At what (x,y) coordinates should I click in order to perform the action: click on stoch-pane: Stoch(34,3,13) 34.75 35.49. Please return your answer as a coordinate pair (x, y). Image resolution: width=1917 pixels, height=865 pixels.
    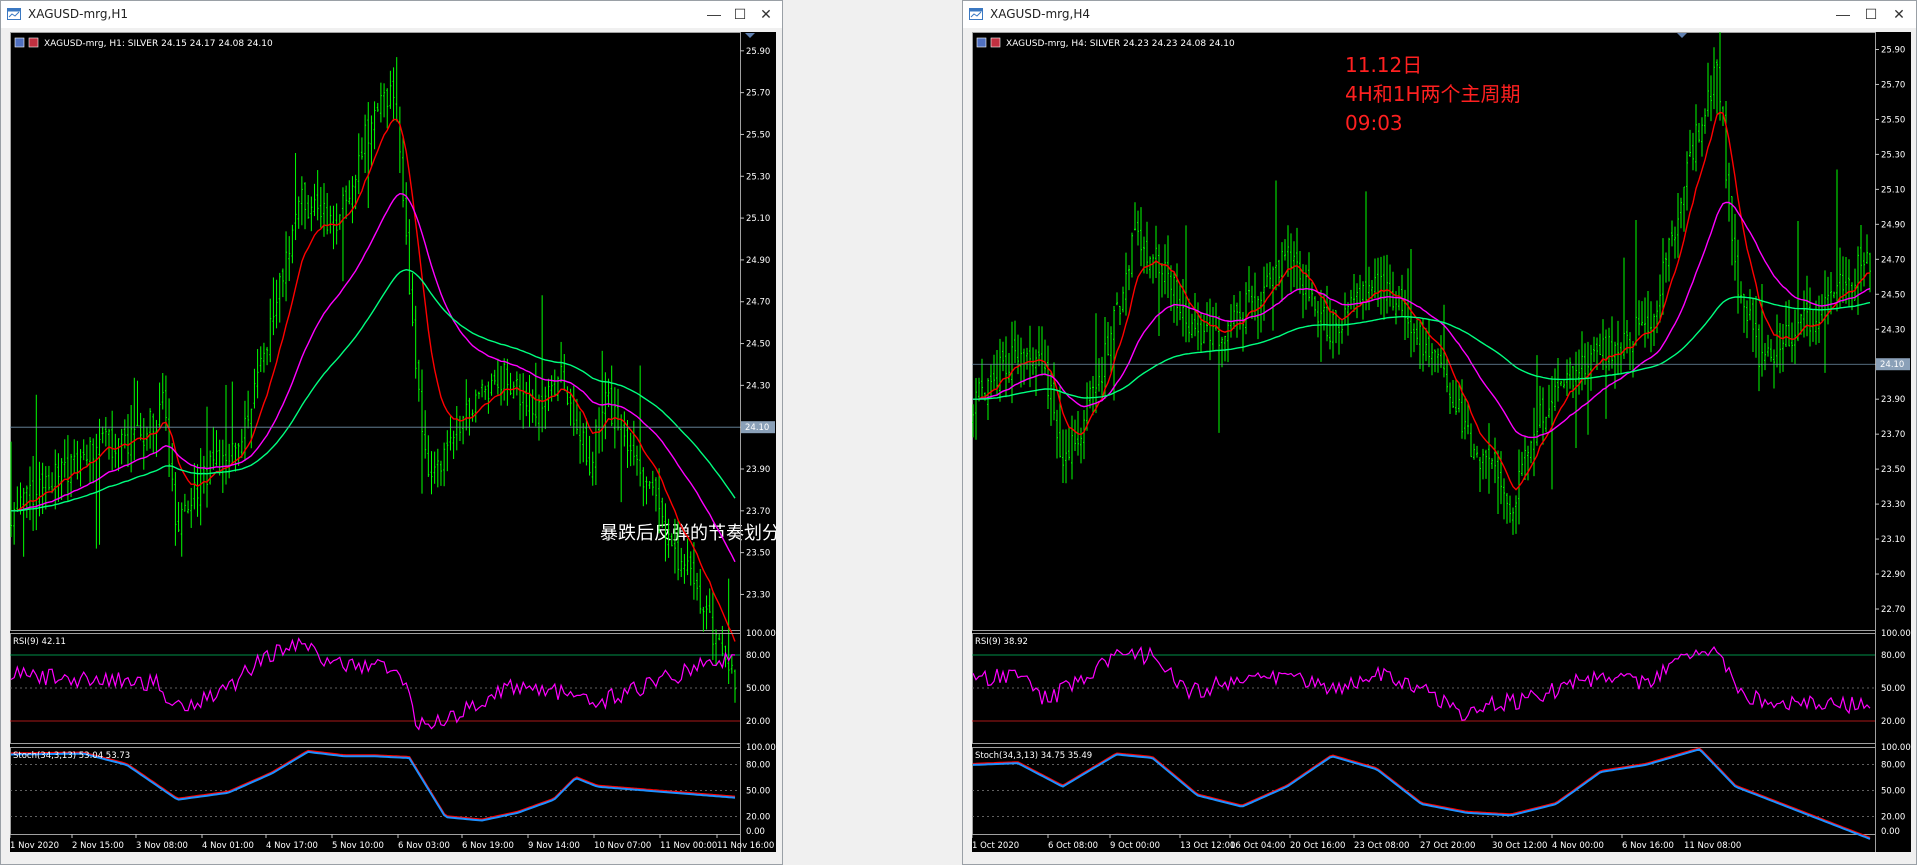
    Looking at the image, I should click on (1424, 793).